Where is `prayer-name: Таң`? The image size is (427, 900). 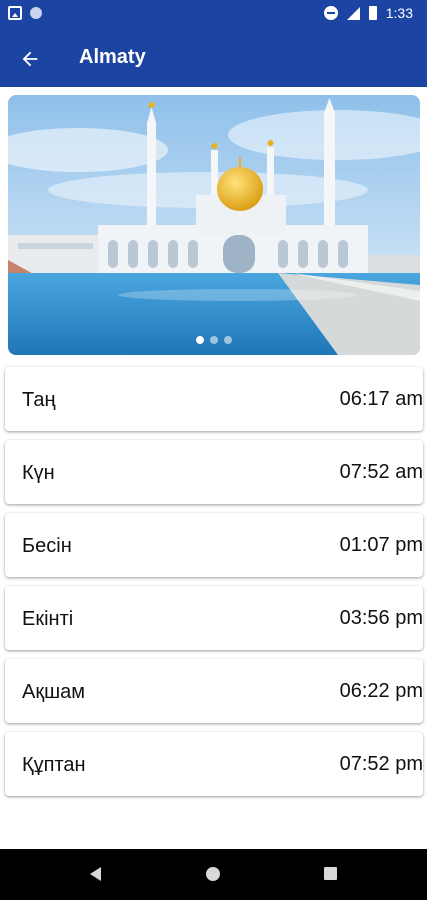 prayer-name: Таң is located at coordinates (39, 400).